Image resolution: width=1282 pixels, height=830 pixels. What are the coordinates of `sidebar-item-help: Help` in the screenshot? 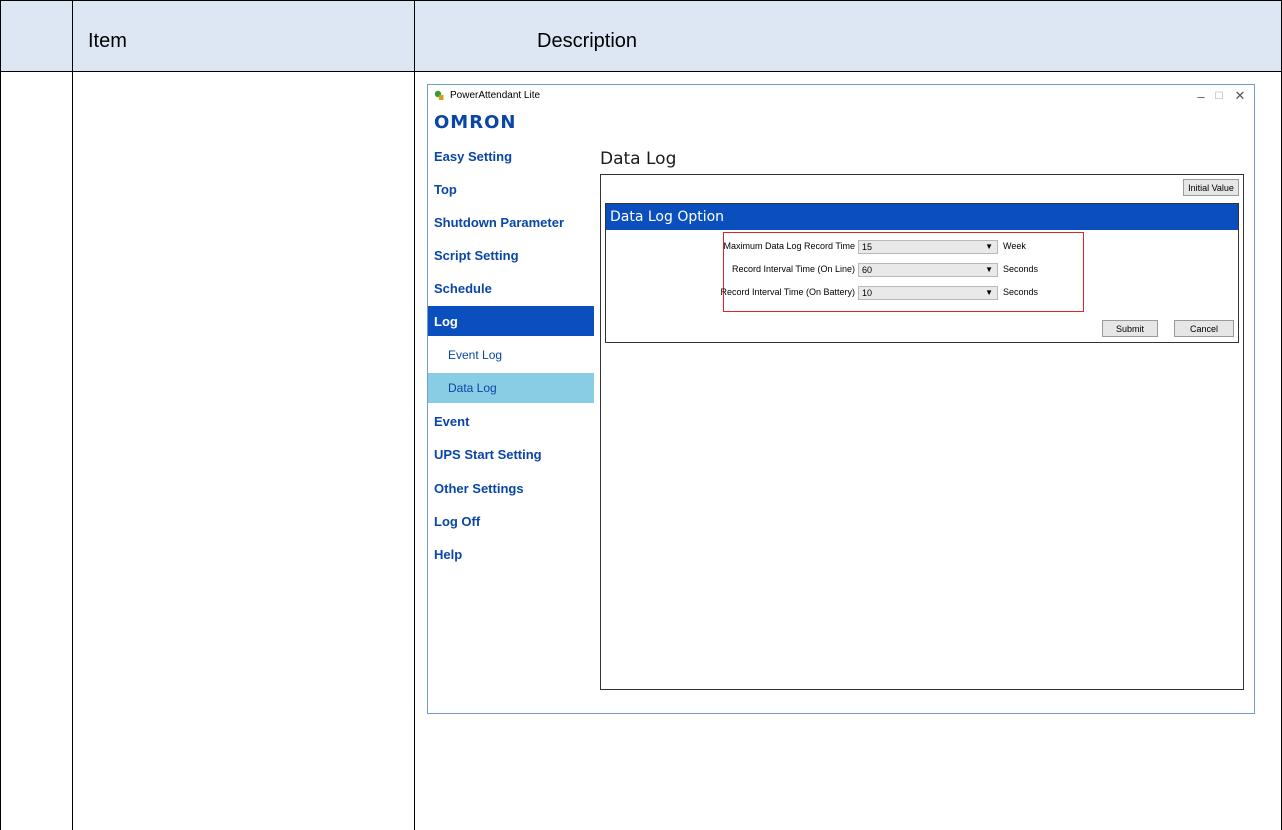 It's located at (511, 554).